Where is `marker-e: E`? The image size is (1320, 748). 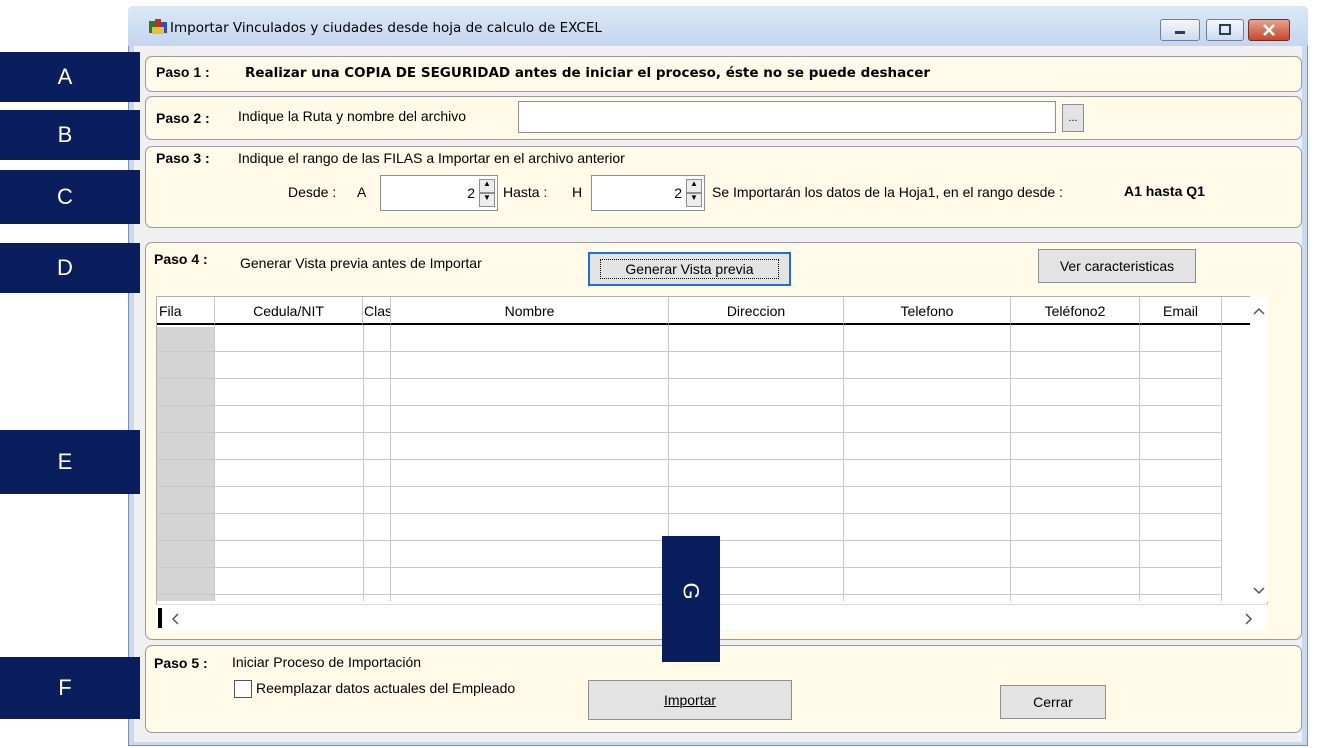 marker-e: E is located at coordinates (70, 462).